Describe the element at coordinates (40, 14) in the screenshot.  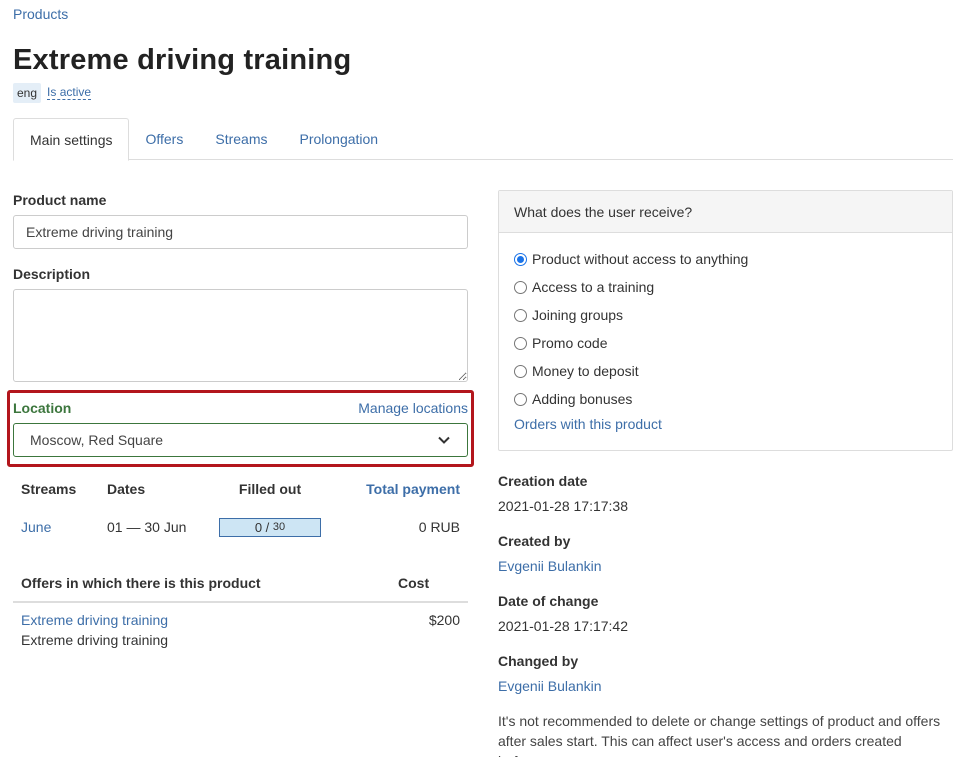
I see `breadcrumb-products: Products` at that location.